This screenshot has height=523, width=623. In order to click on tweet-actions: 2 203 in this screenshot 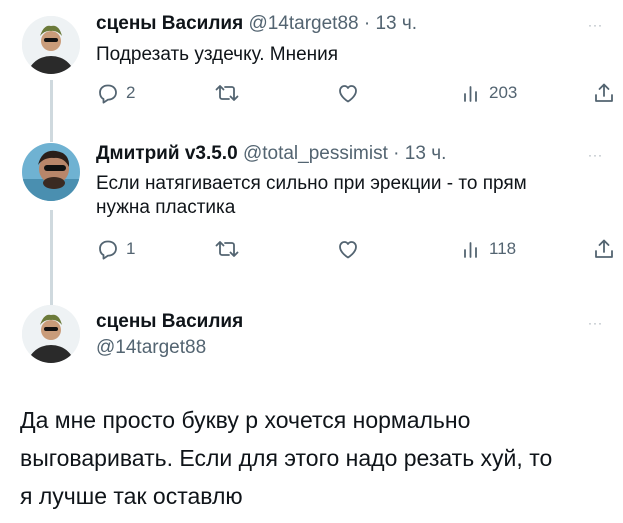, I will do `click(356, 93)`.